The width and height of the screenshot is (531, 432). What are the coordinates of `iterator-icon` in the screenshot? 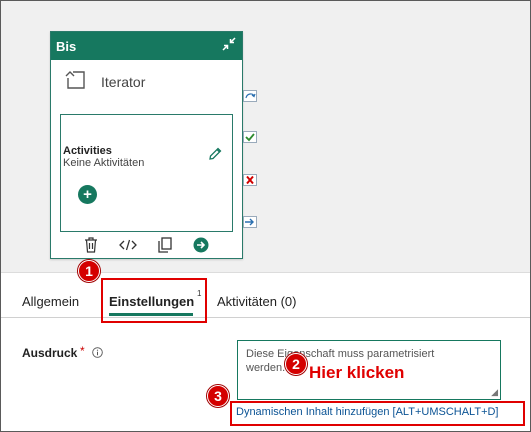 It's located at (76, 82).